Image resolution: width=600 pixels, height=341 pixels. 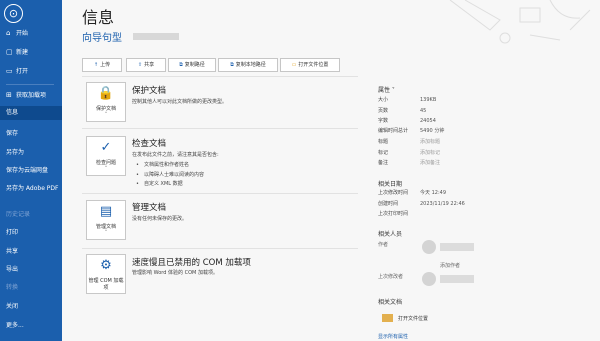 I want to click on section-description: 管理影响 Word 体验的 COM 加载项。, so click(x=175, y=273).